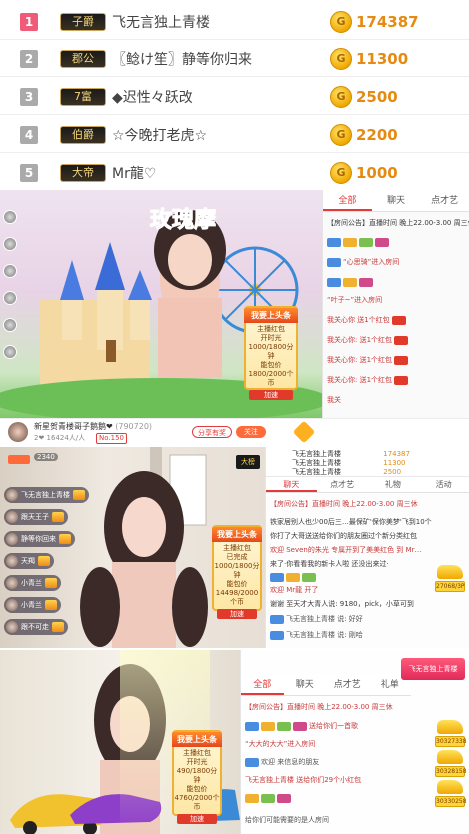 Image resolution: width=469 pixels, height=834 pixels. What do you see at coordinates (433, 669) in the screenshot?
I see `top-gifter-banner: 飞无言独上青楼` at bounding box center [433, 669].